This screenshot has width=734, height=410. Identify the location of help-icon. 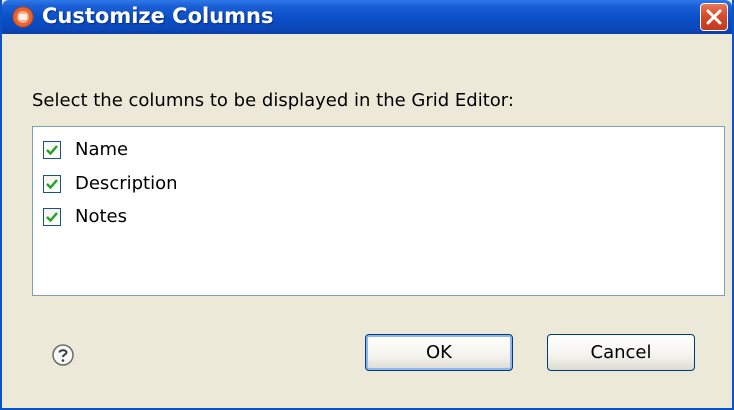
(63, 355).